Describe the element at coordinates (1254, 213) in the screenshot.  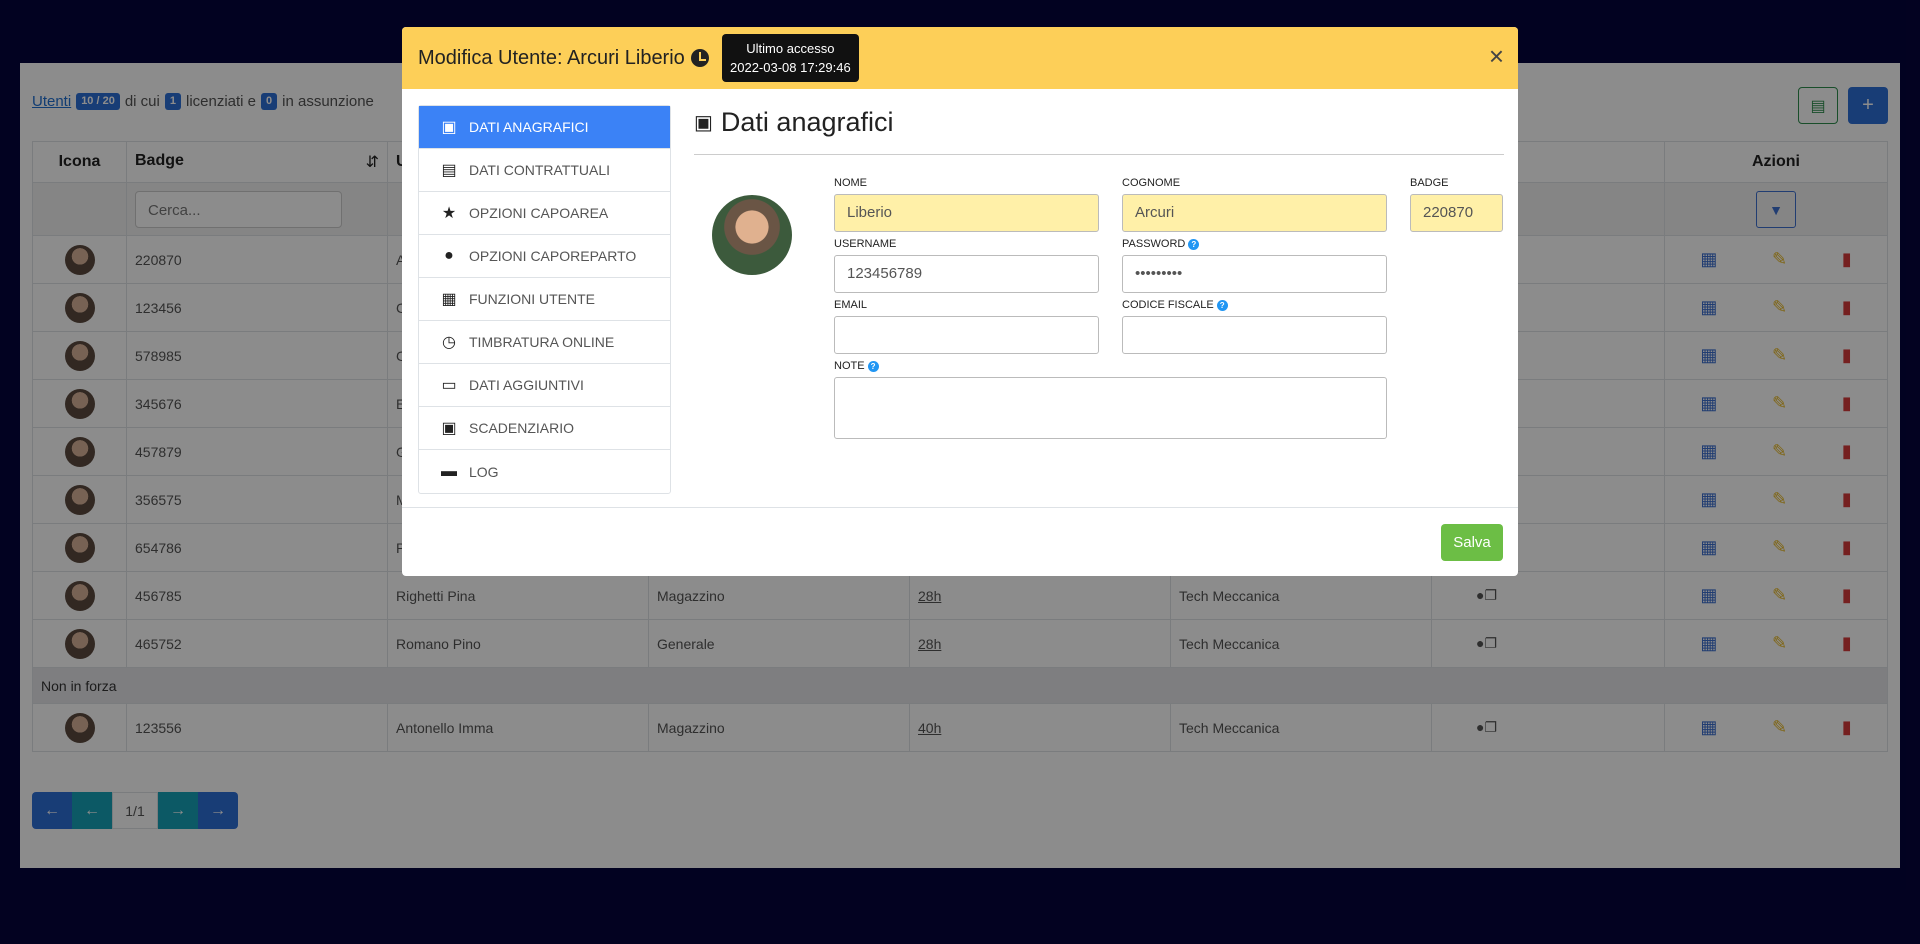
I see `cognome-field: Arcuri` at that location.